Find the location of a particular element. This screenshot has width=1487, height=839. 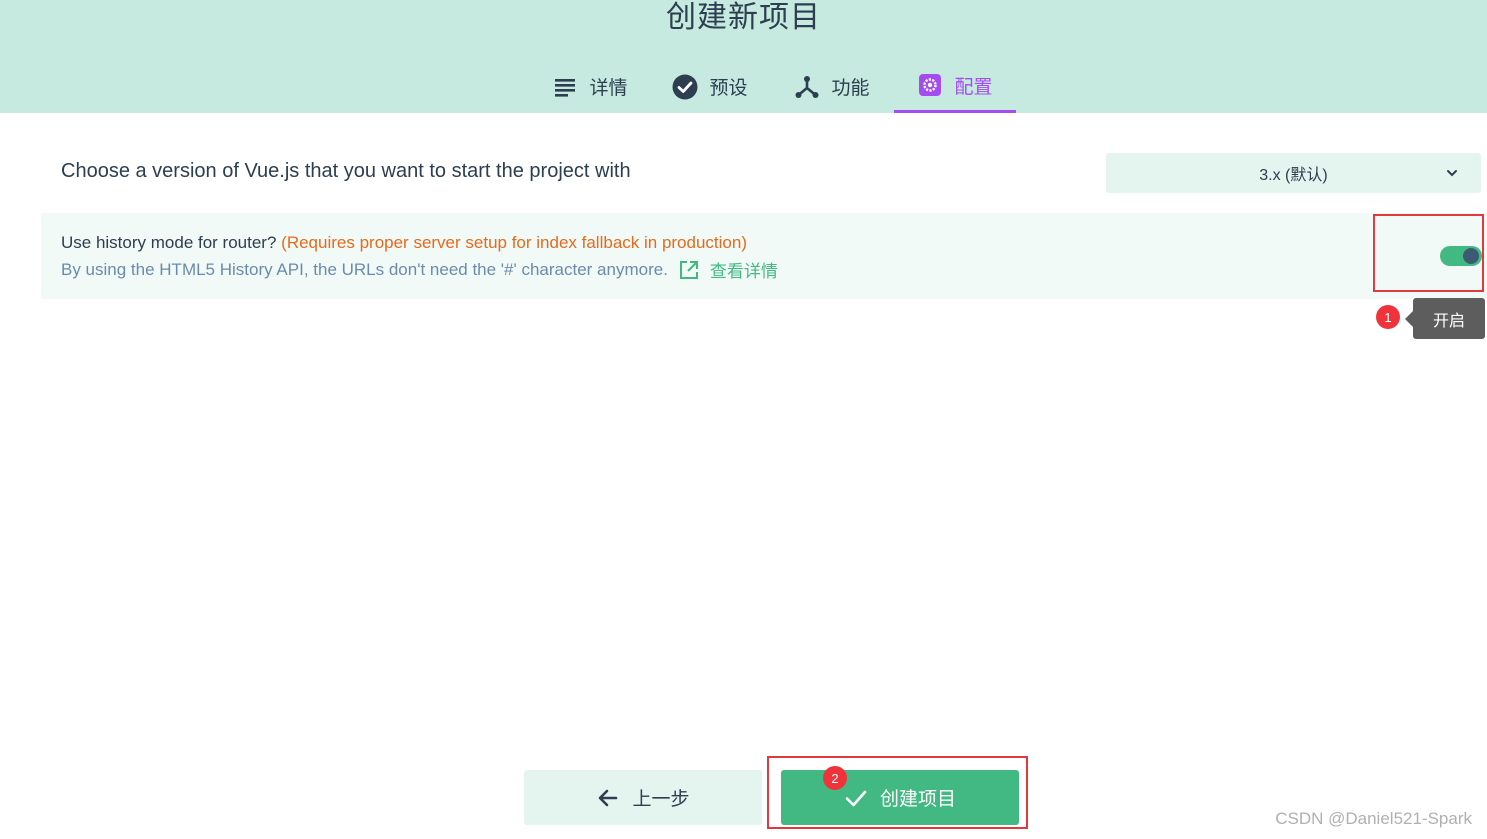

fork-icon is located at coordinates (807, 87).